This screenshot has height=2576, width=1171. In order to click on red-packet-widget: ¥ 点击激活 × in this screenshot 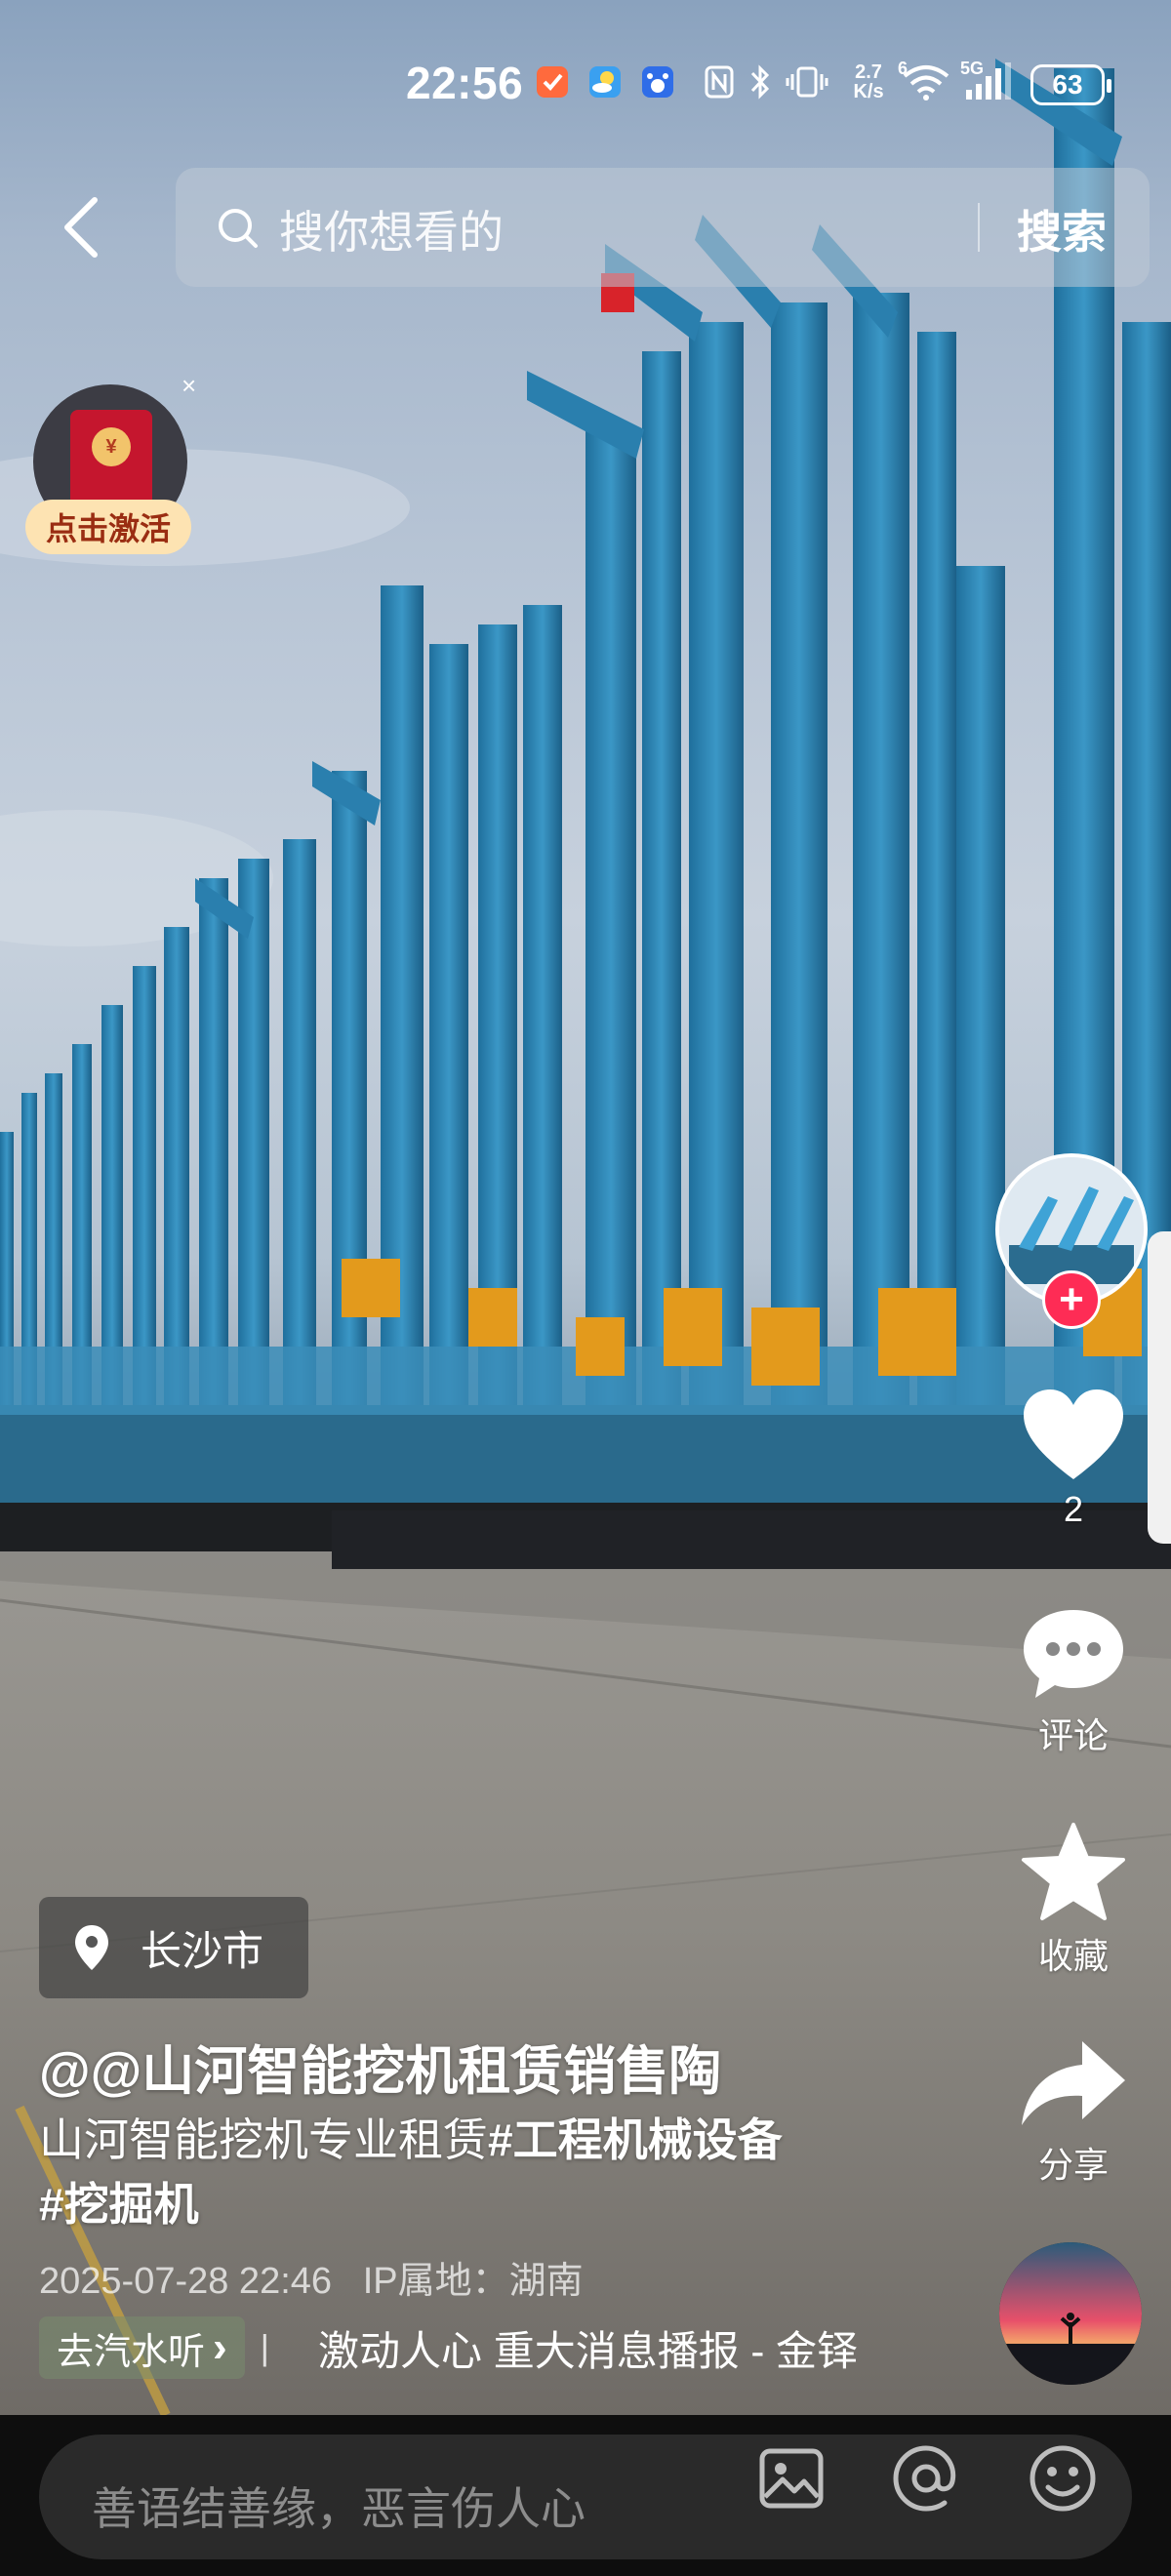, I will do `click(111, 464)`.